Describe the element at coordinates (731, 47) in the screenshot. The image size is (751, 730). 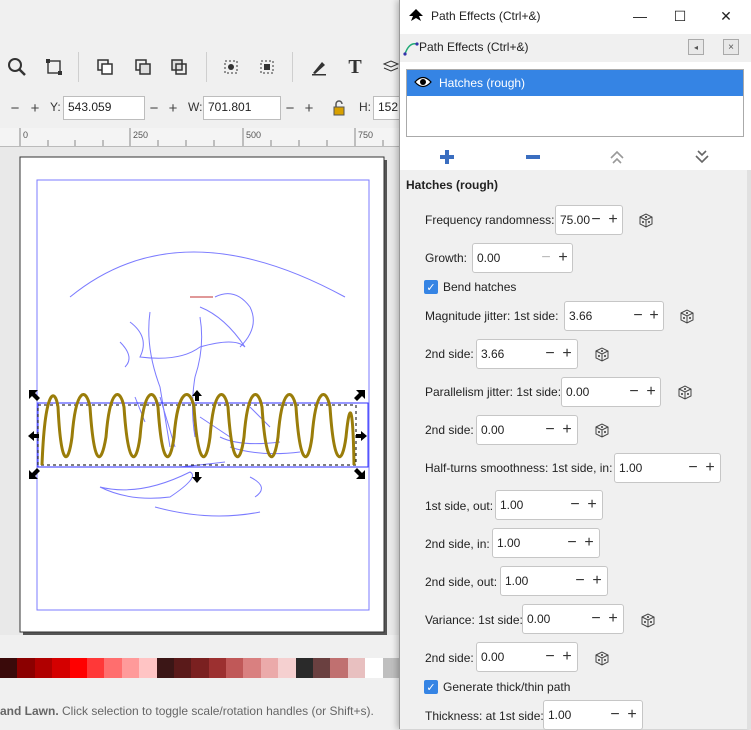
I see `dock-close-button: ×` at that location.